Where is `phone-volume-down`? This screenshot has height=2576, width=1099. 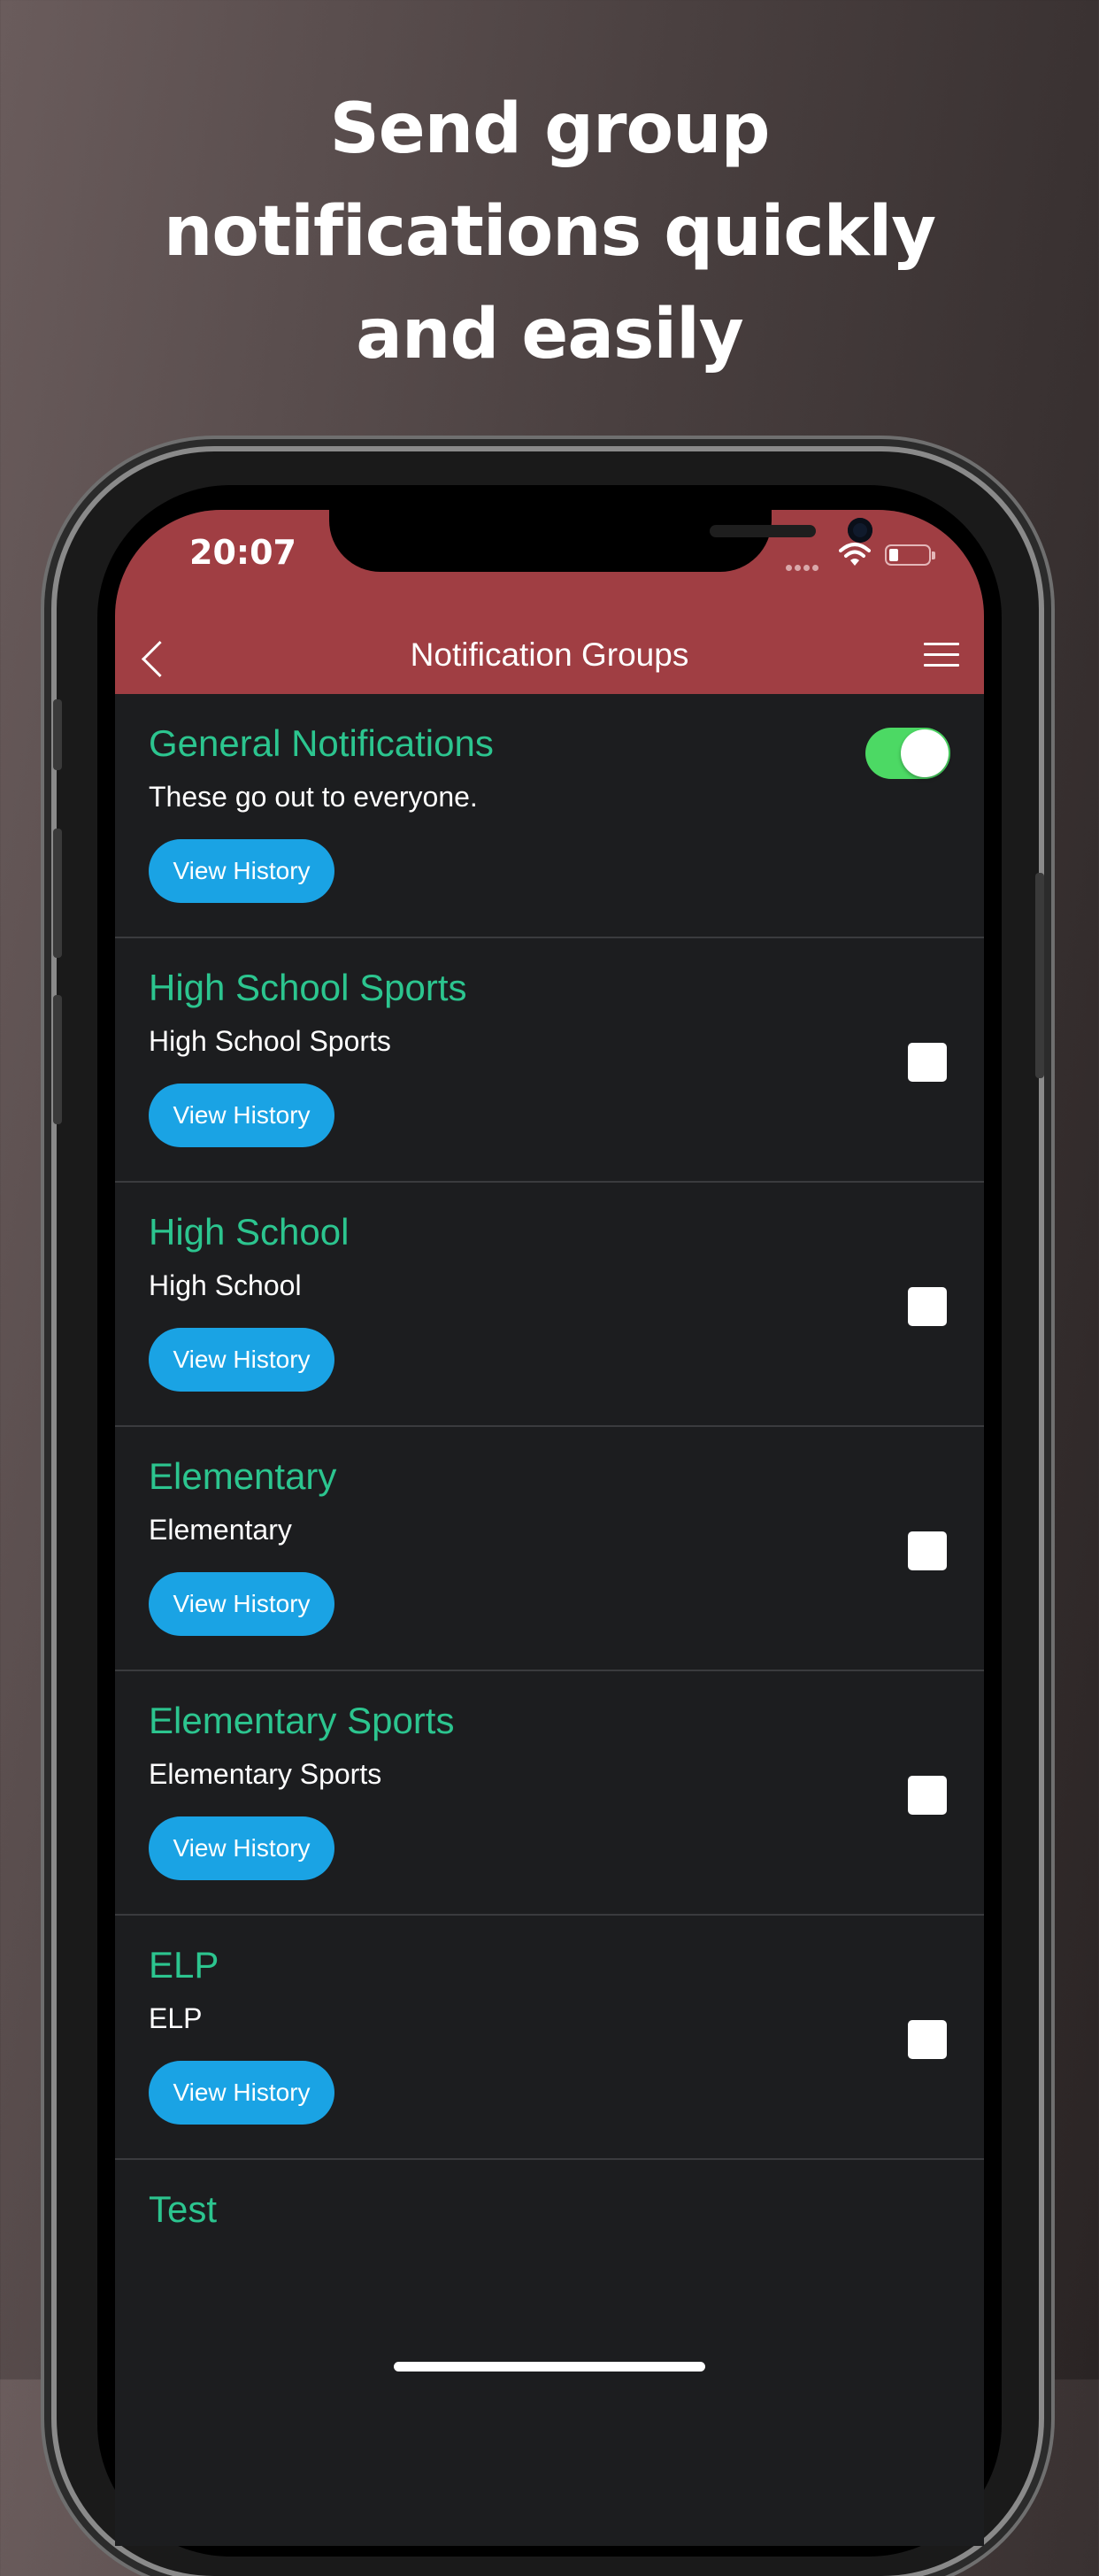
phone-volume-down is located at coordinates (57, 1059).